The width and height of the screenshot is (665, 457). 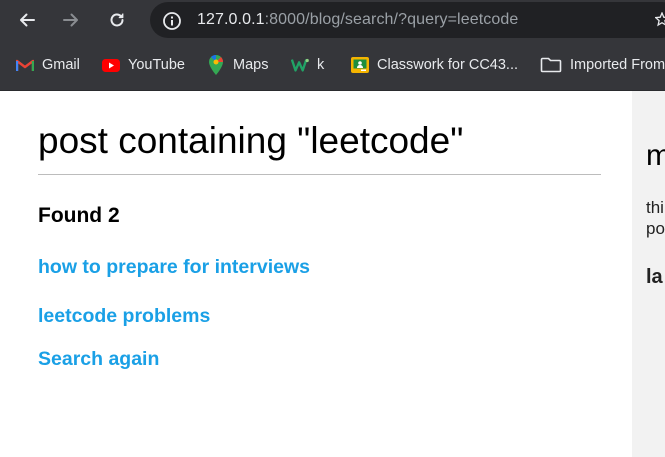 I want to click on page-title: post containing "leetcode", so click(x=251, y=140).